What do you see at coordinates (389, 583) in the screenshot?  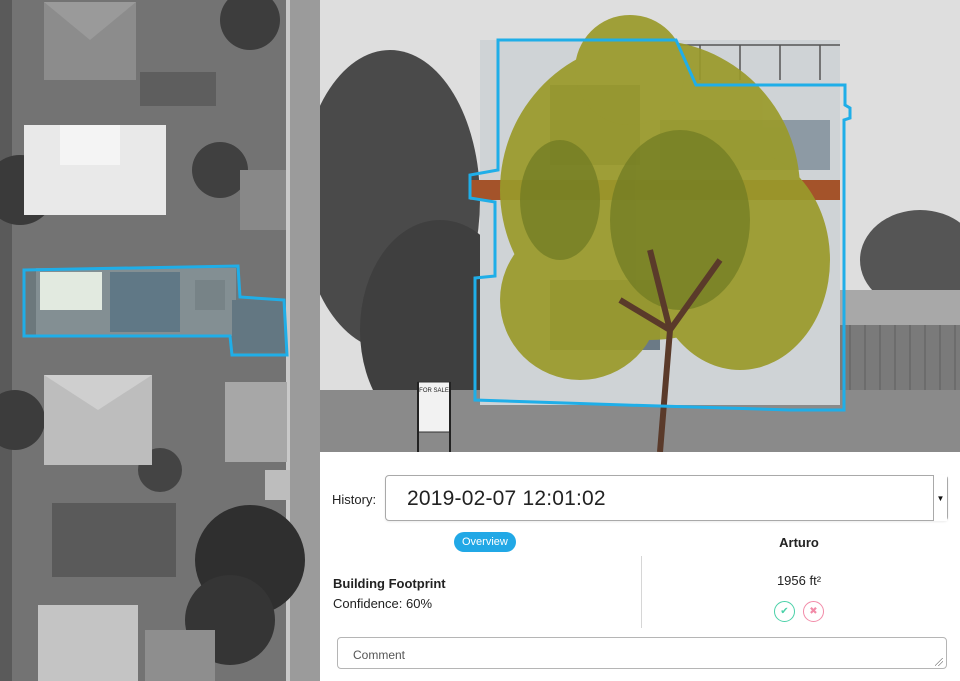 I see `feature-title: Building Footprint` at bounding box center [389, 583].